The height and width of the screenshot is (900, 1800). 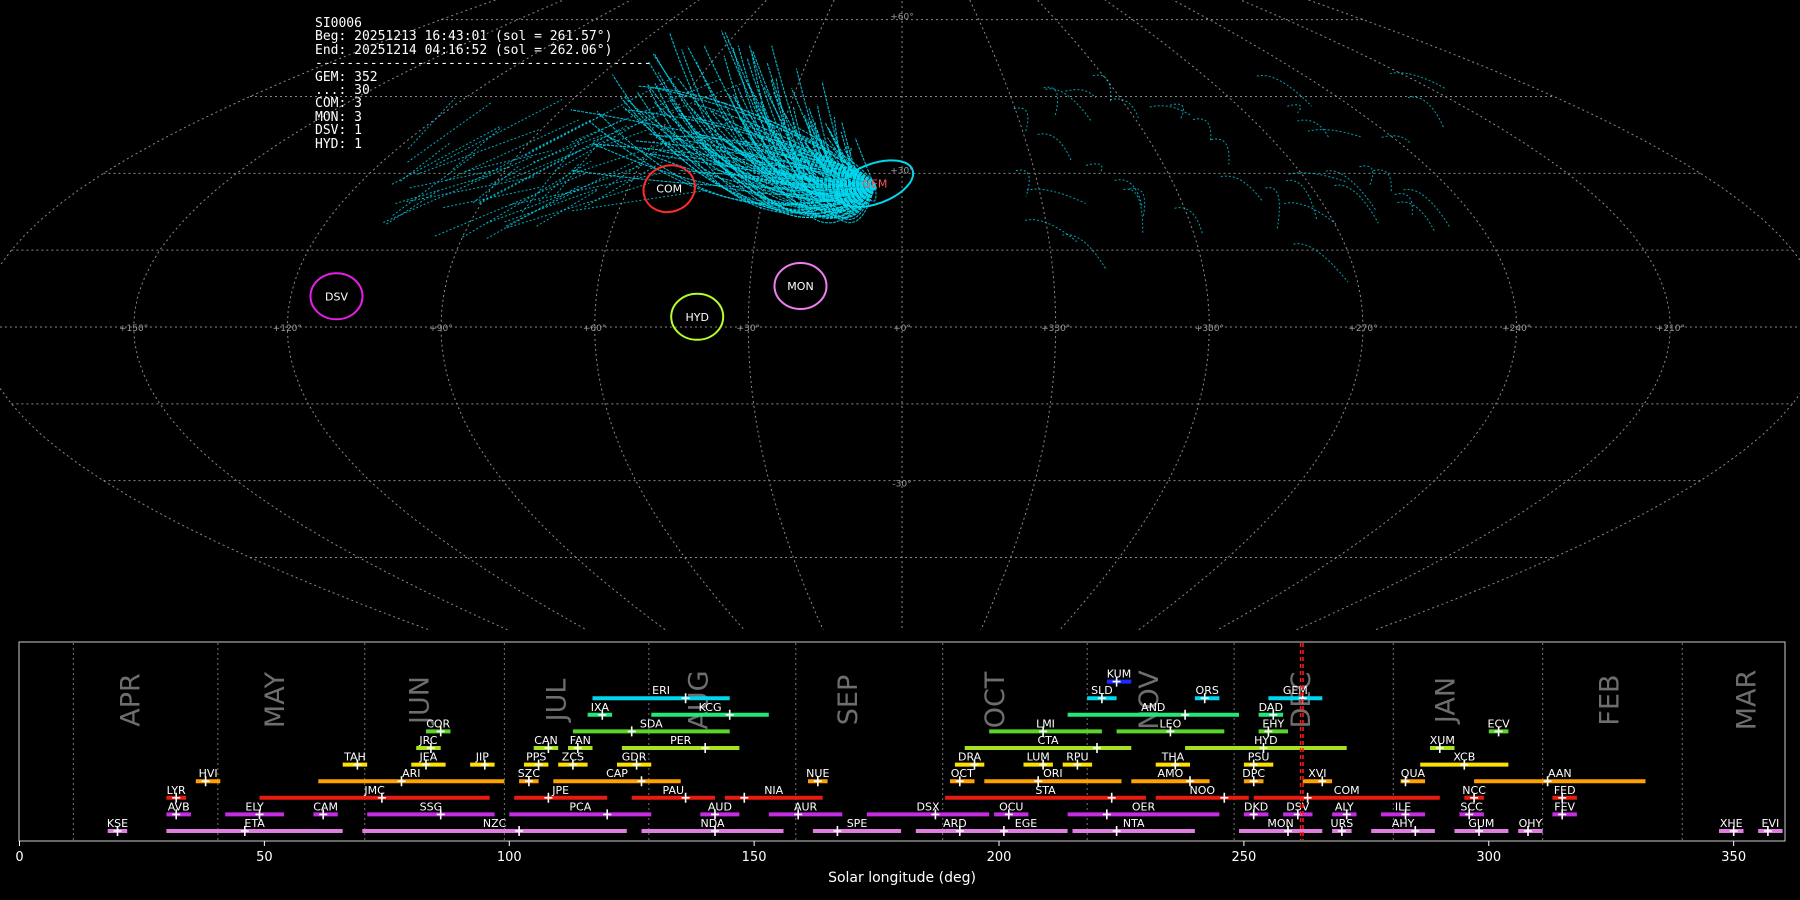 What do you see at coordinates (681, 740) in the screenshot?
I see `shower-label: PER` at bounding box center [681, 740].